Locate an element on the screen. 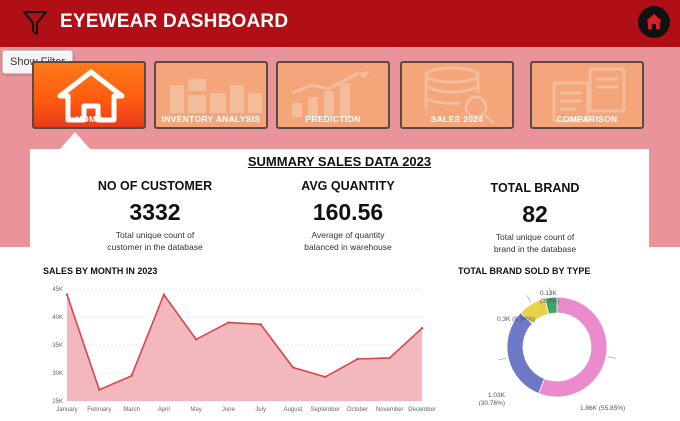 The height and width of the screenshot is (421, 680). kpi-avg-quantity-value: 160.56 is located at coordinates (348, 212).